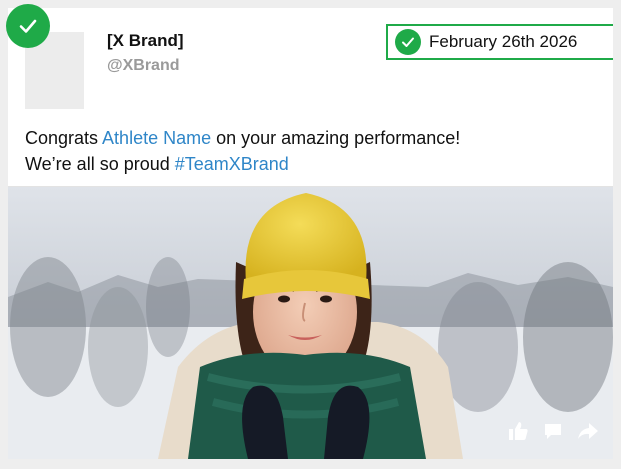 This screenshot has width=621, height=469. I want to click on post-text-segment: We’re all so proud, so click(100, 164).